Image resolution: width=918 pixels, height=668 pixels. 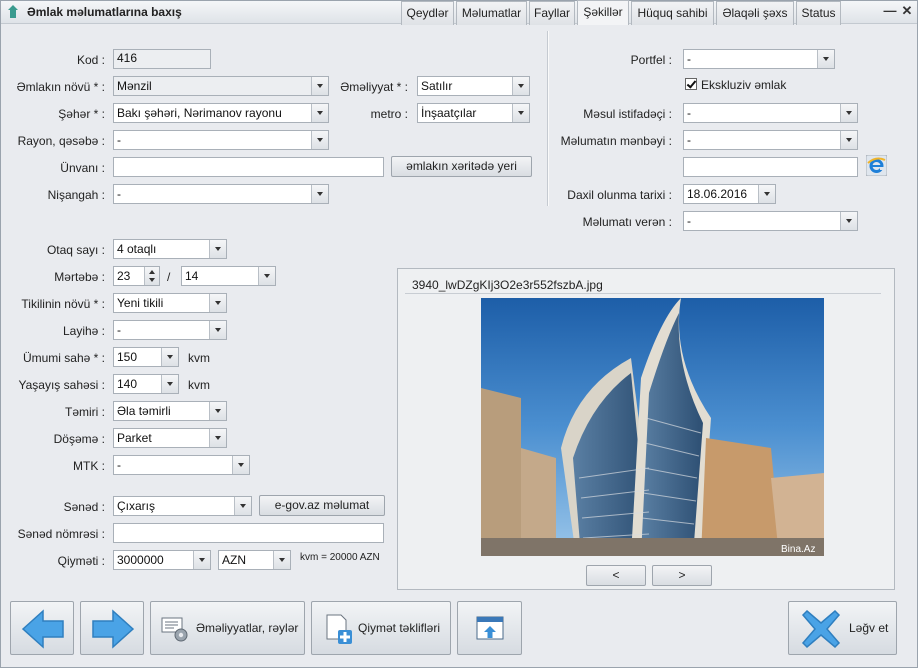 What do you see at coordinates (770, 140) in the screenshot?
I see `menbe-select: -` at bounding box center [770, 140].